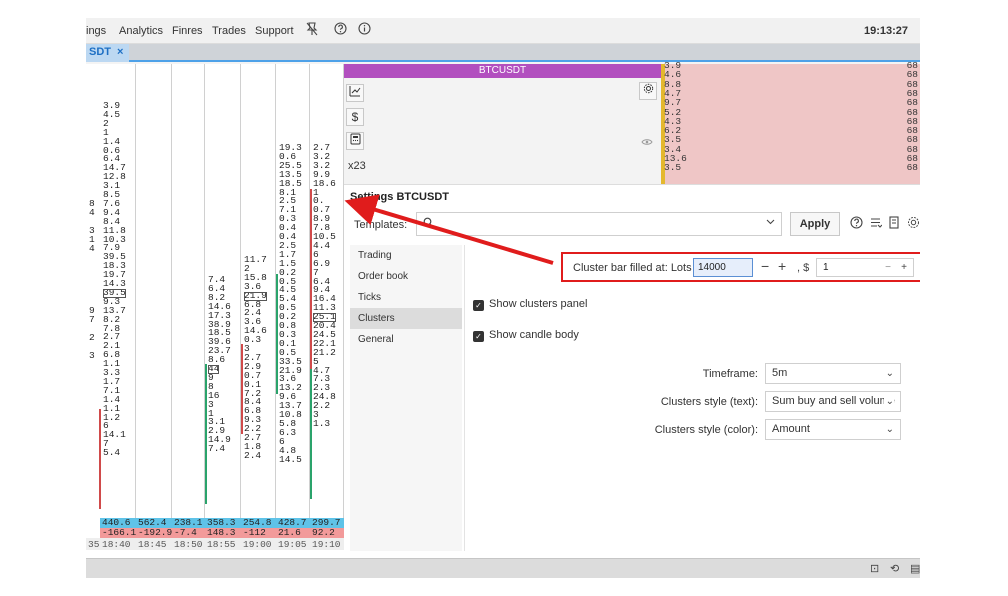  What do you see at coordinates (322, 423) in the screenshot?
I see `cluster-cell: 1.3` at bounding box center [322, 423].